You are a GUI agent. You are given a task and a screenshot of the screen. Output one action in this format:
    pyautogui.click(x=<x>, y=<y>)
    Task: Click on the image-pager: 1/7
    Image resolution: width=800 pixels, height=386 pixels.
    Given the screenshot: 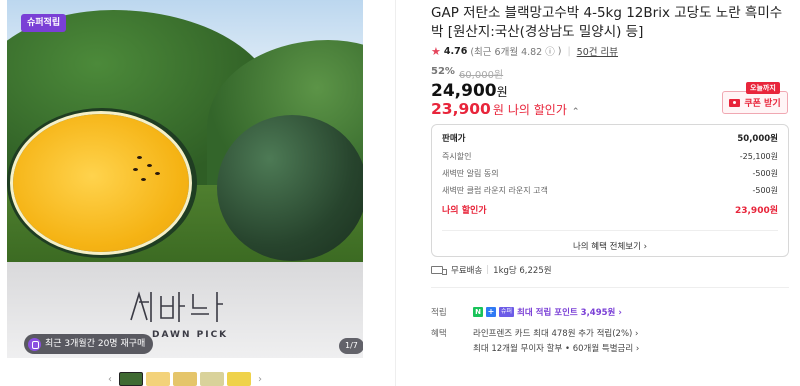 What is the action you would take?
    pyautogui.click(x=351, y=346)
    